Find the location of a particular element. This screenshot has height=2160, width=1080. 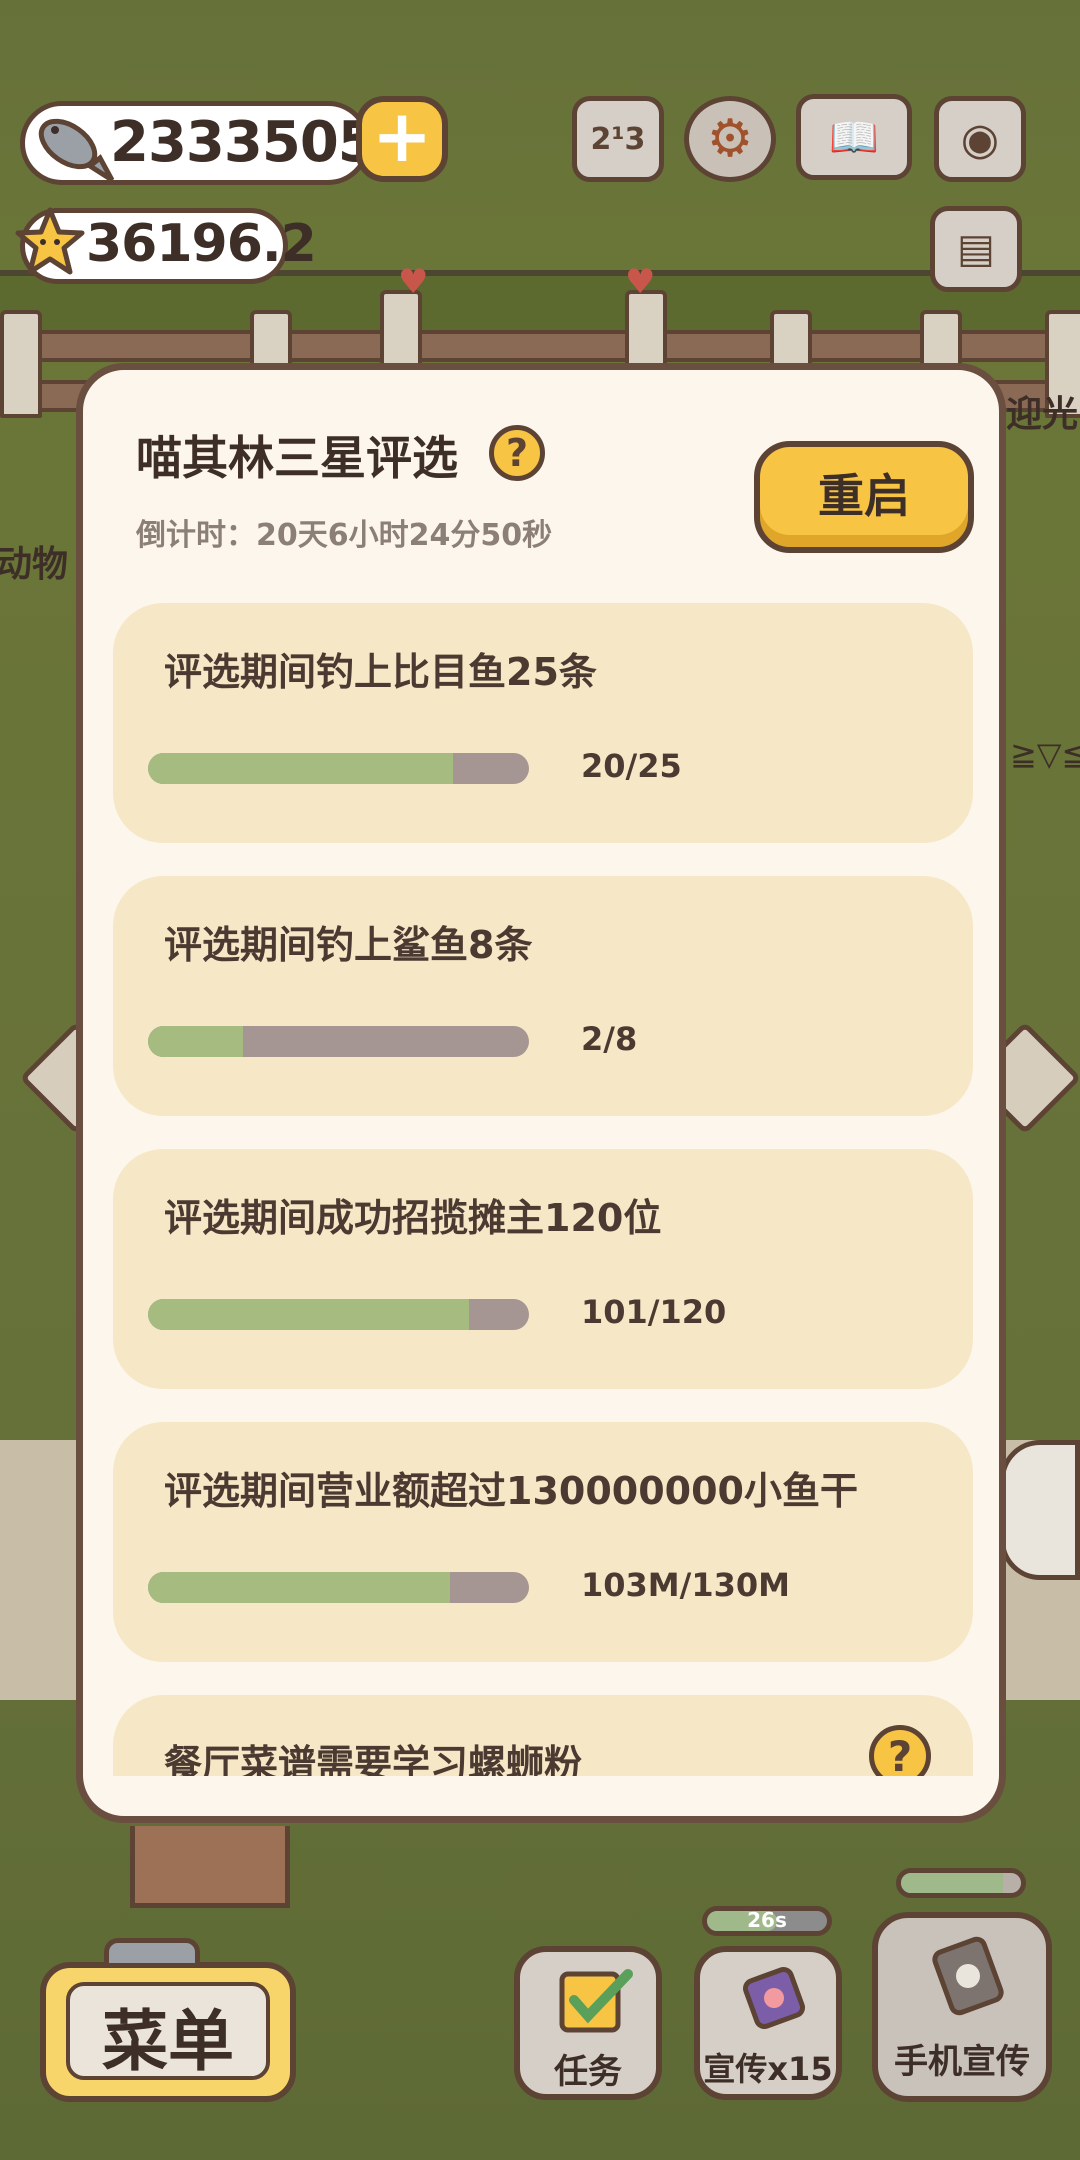

fence-rail is located at coordinates (540, 346).